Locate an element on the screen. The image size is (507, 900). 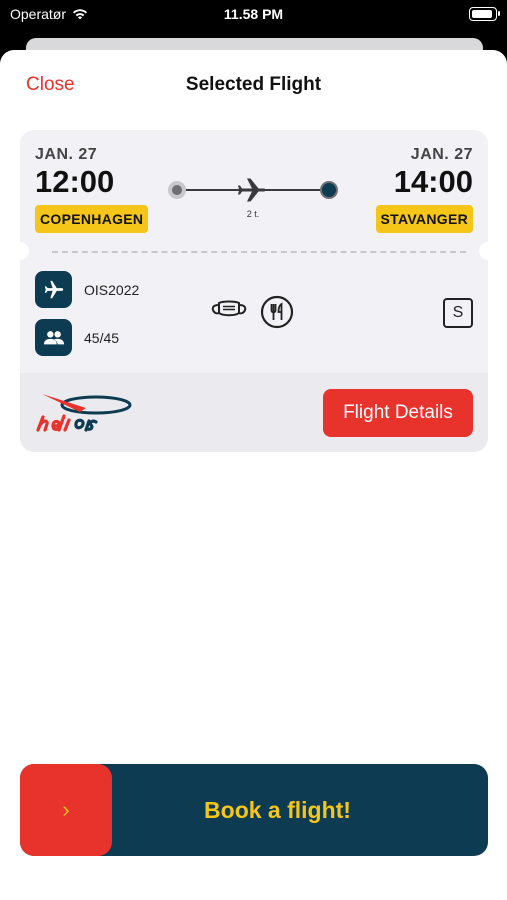
status-time: 11.58 PM is located at coordinates (253, 14).